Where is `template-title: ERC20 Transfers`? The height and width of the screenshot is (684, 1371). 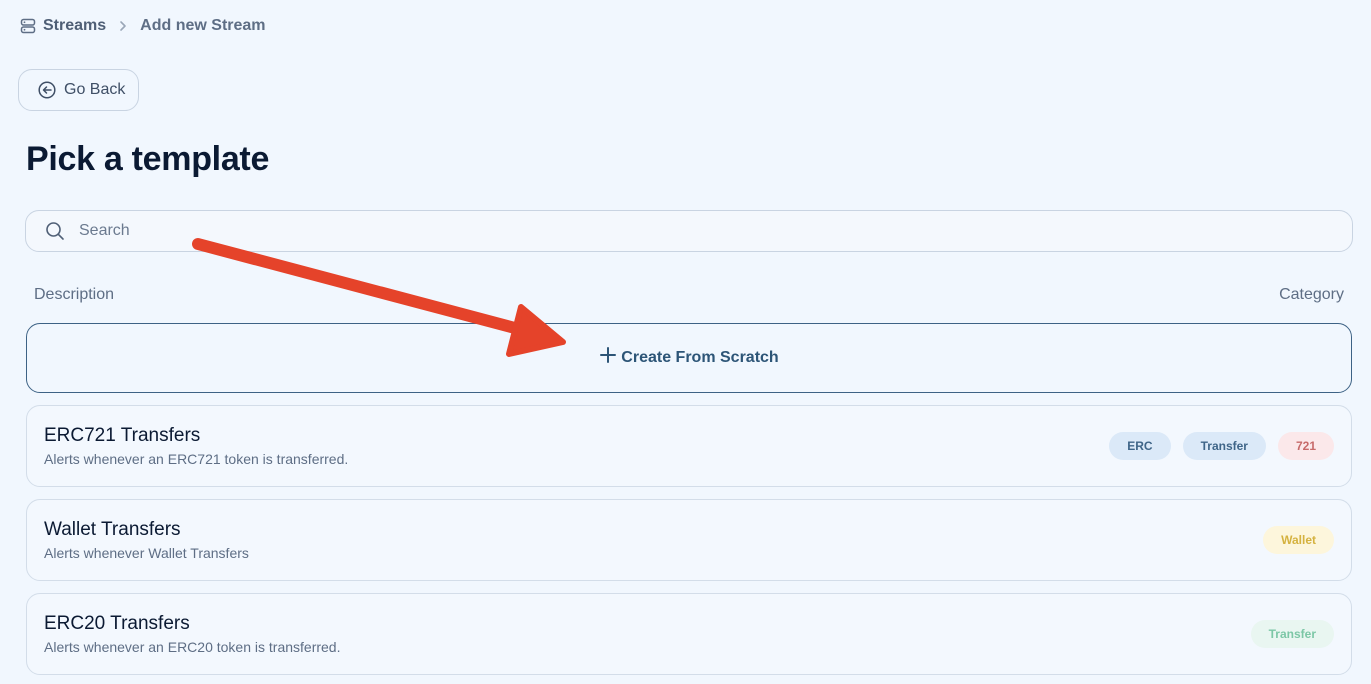 template-title: ERC20 Transfers is located at coordinates (117, 623).